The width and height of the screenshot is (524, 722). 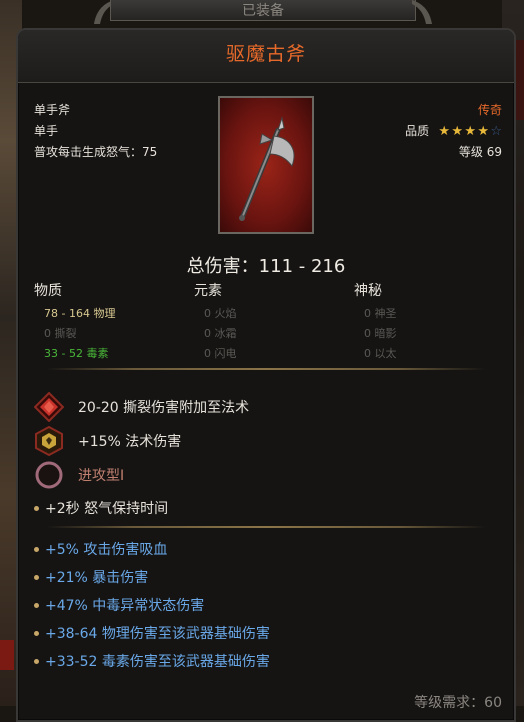 I want to click on halberd-axe-icon, so click(x=267, y=168).